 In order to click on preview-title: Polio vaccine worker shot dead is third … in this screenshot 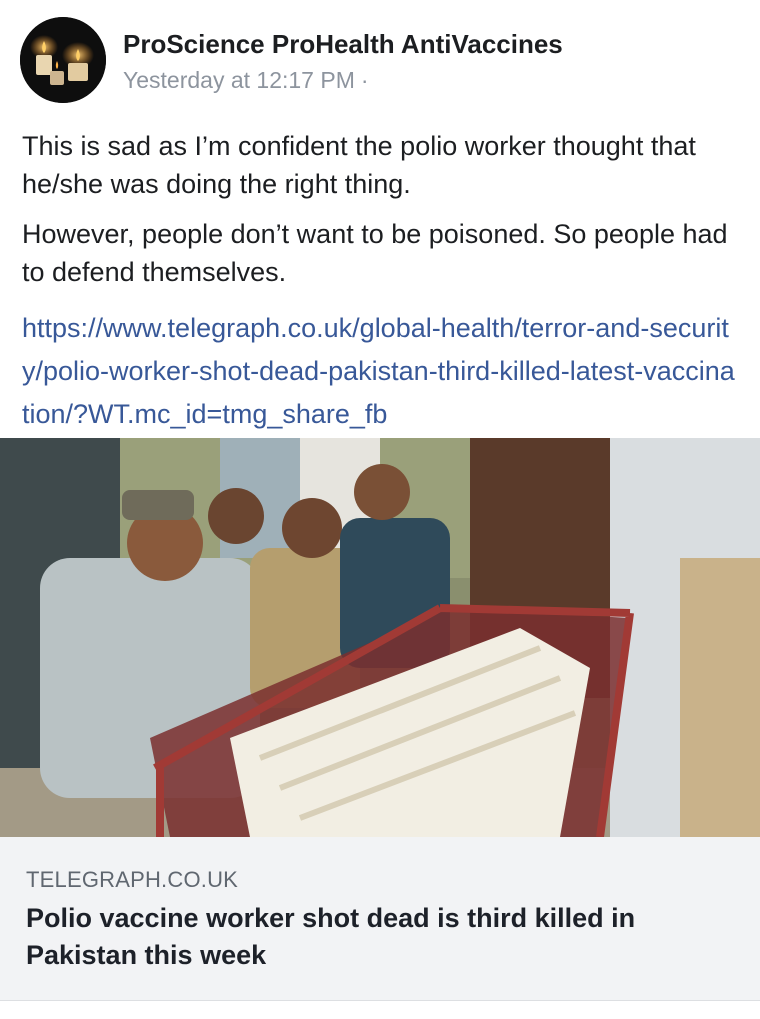, I will do `click(371, 937)`.